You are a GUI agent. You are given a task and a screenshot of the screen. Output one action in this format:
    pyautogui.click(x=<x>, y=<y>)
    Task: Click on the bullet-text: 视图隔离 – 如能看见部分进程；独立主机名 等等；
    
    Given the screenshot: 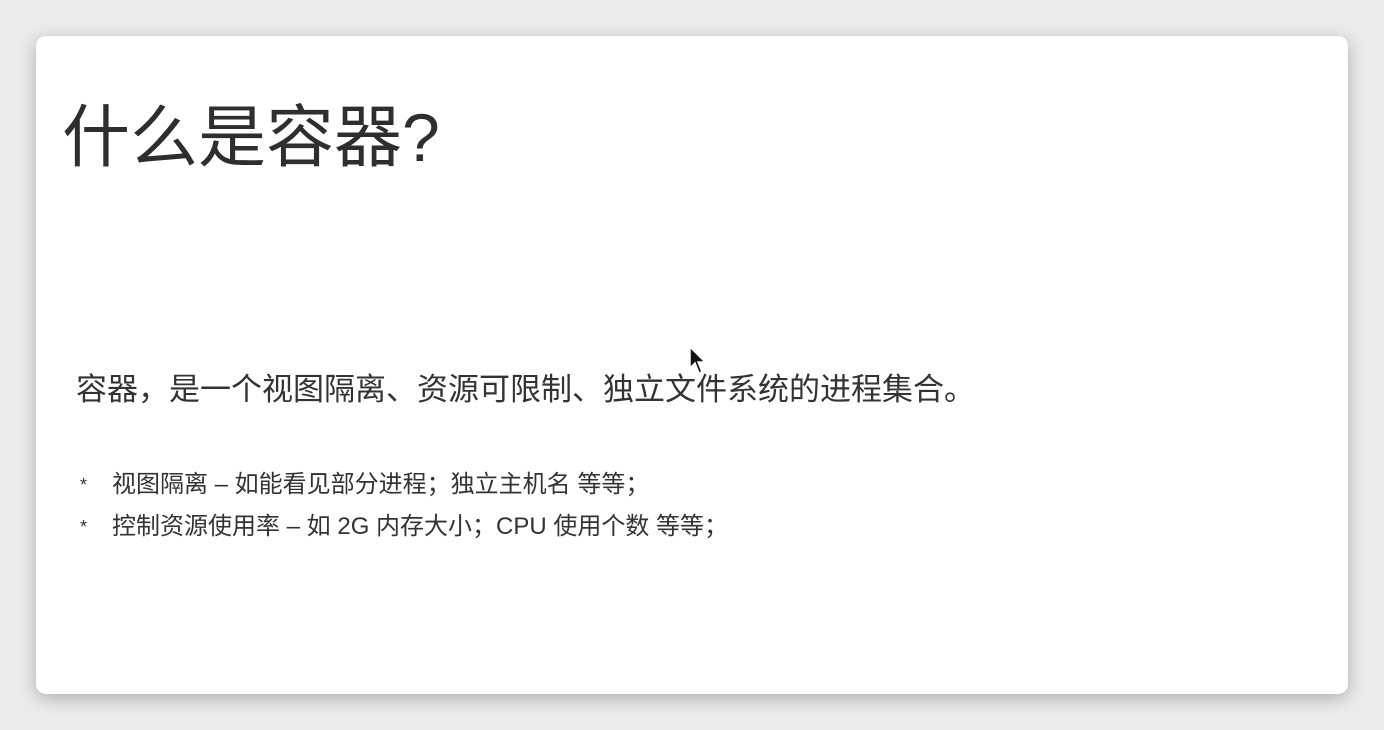 What is the action you would take?
    pyautogui.click(x=381, y=484)
    